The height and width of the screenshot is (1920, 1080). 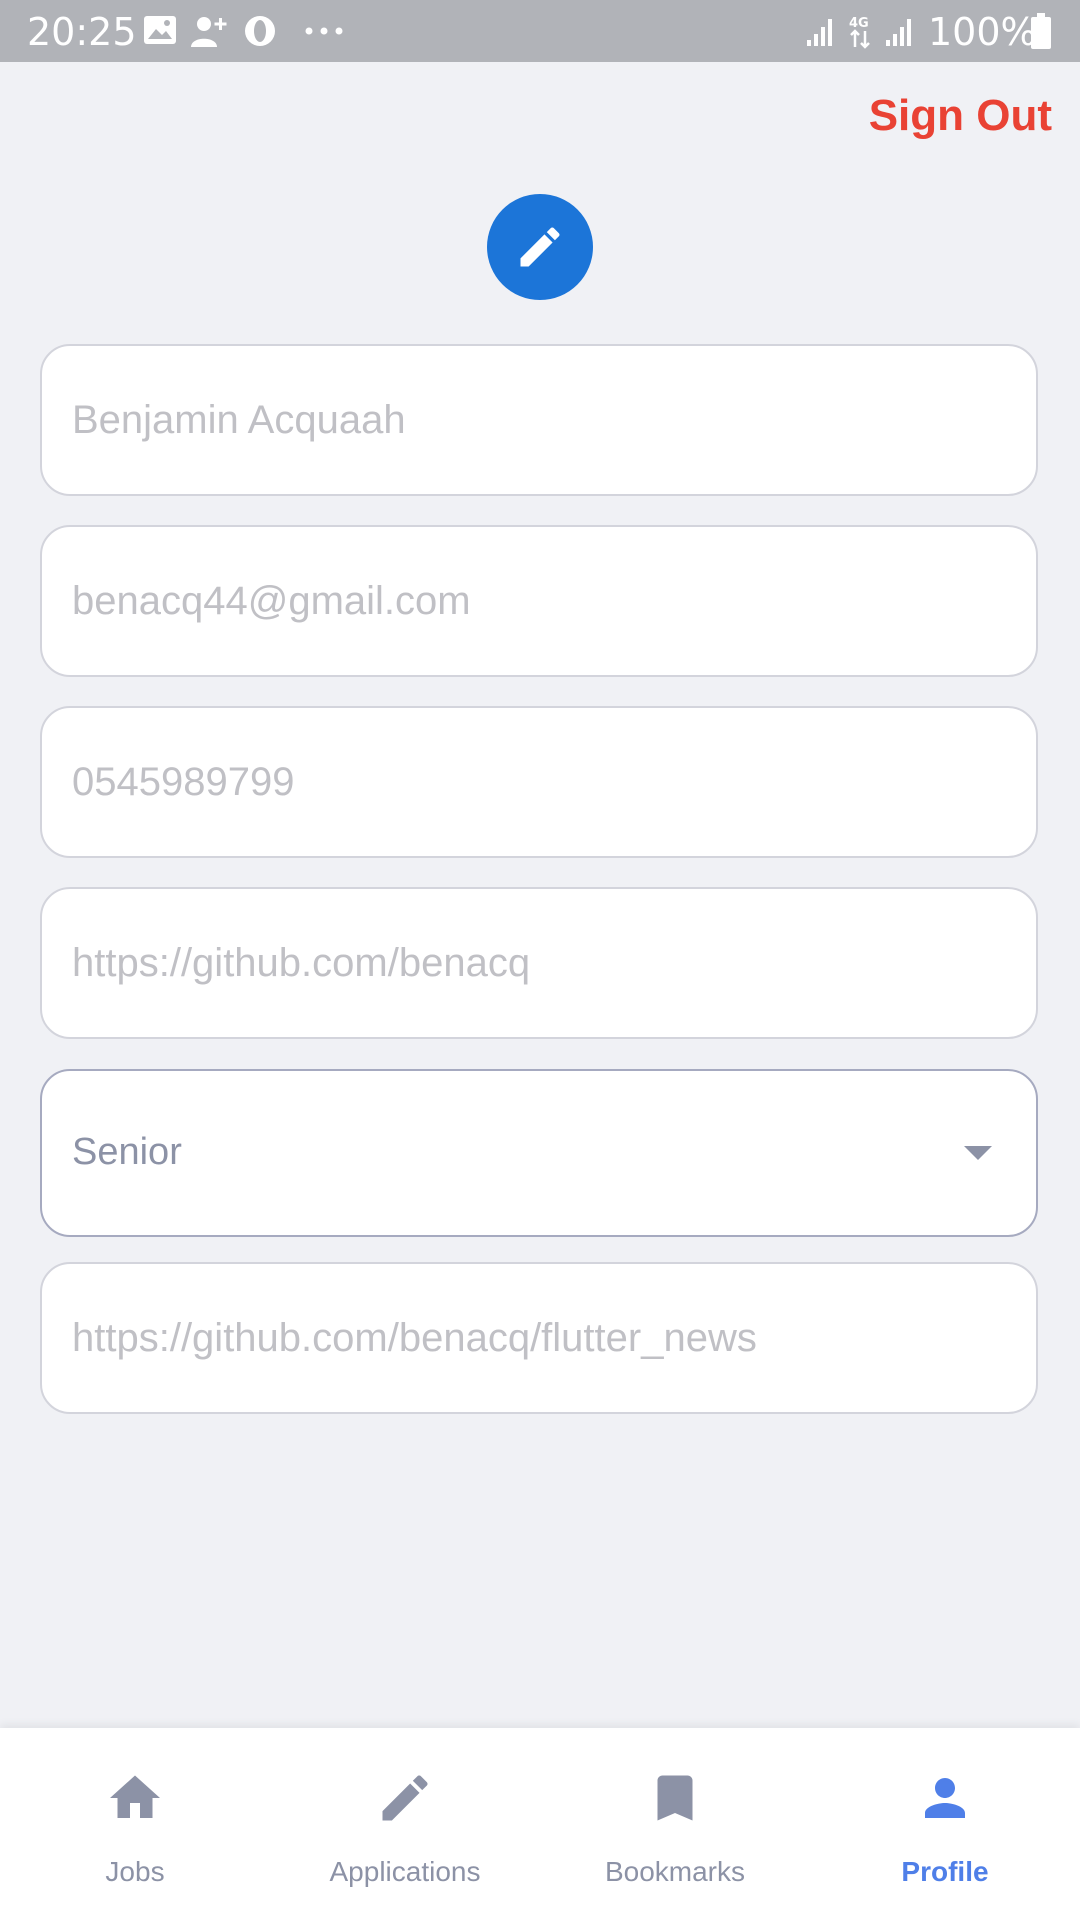 I want to click on opera-icon, so click(x=260, y=31).